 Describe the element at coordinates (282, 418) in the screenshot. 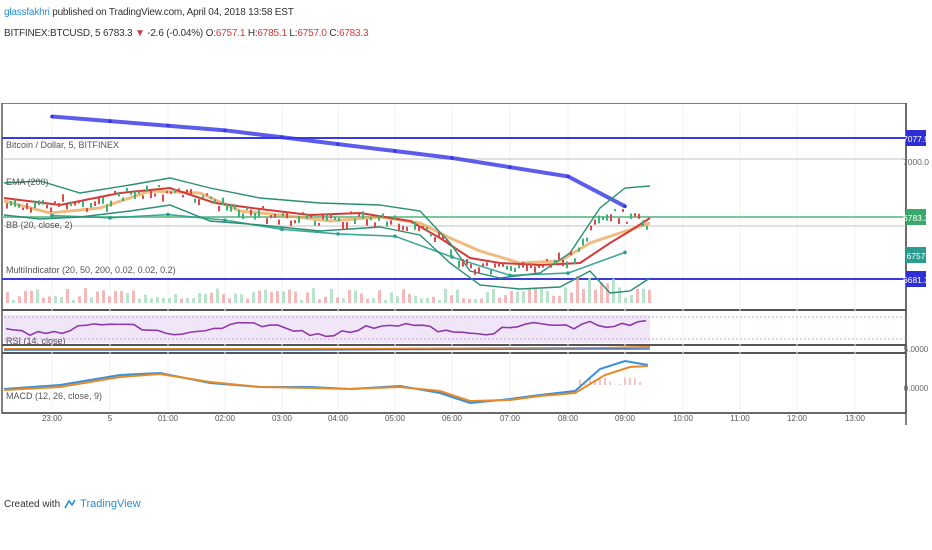

I see `x-tick-label: 03:00` at that location.